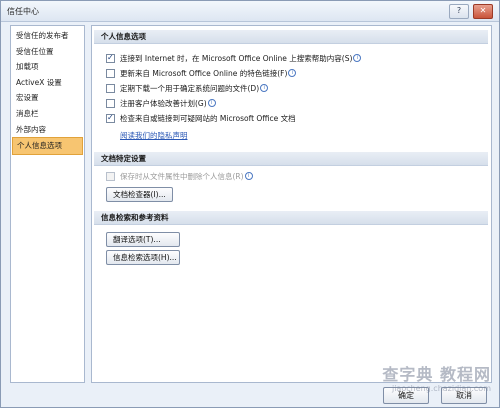  I want to click on section-header-research: 信息检索和参考资料, so click(291, 218).